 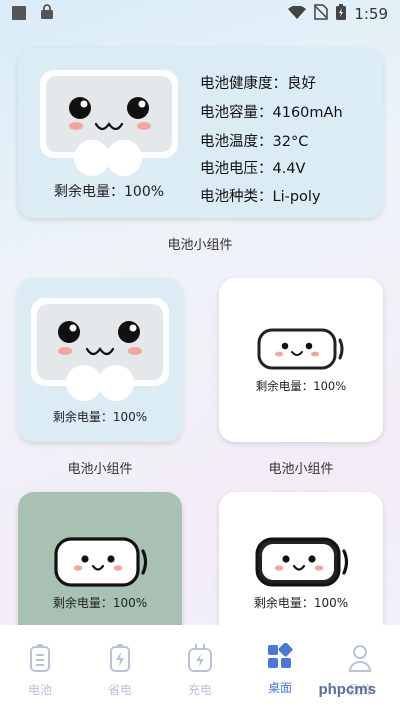 I want to click on cute-battery-face, so click(x=109, y=114).